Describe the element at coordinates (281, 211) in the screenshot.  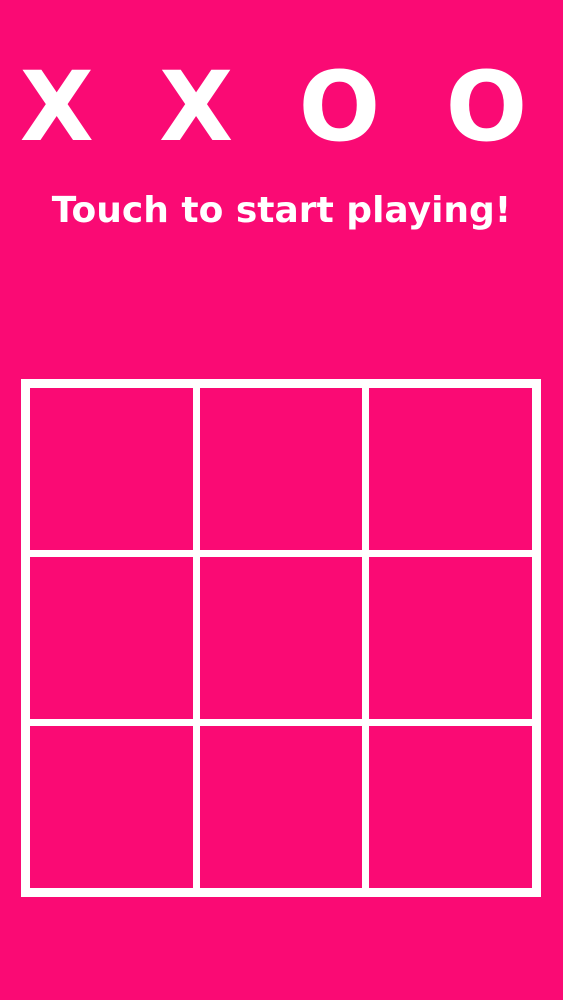
I see `start-prompt: Touch to start playing!` at that location.